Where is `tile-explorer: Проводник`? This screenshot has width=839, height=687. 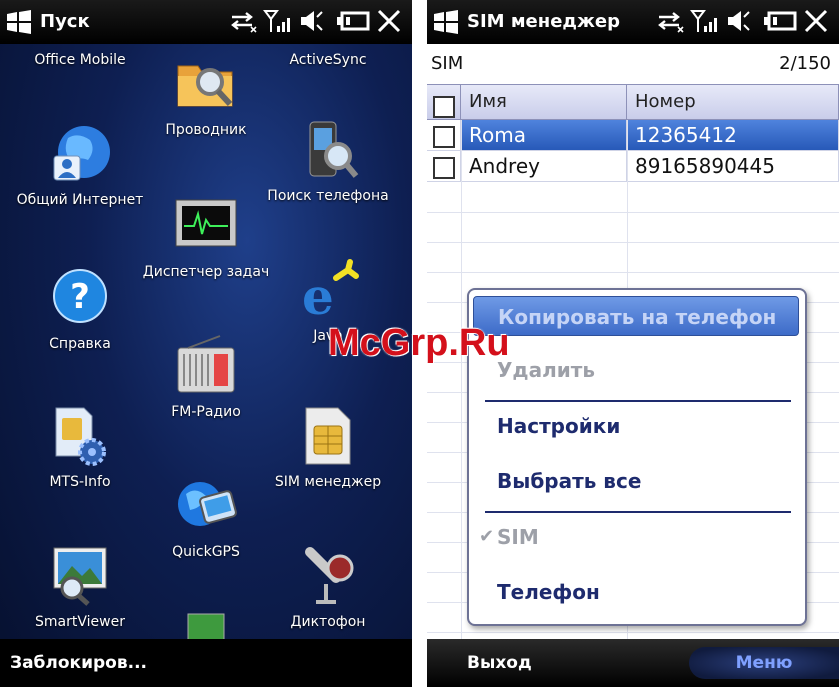 tile-explorer: Проводник is located at coordinates (206, 95).